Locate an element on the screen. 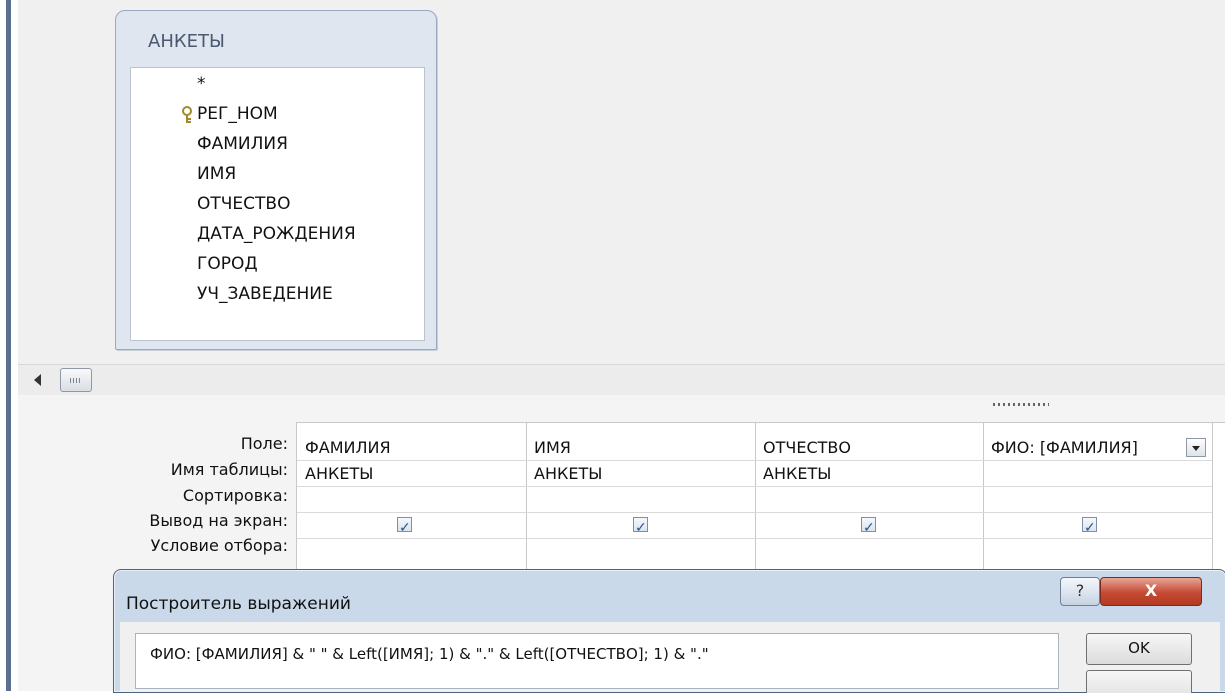 Image resolution: width=1225 pixels, height=693 pixels. close-button: X is located at coordinates (1151, 591).